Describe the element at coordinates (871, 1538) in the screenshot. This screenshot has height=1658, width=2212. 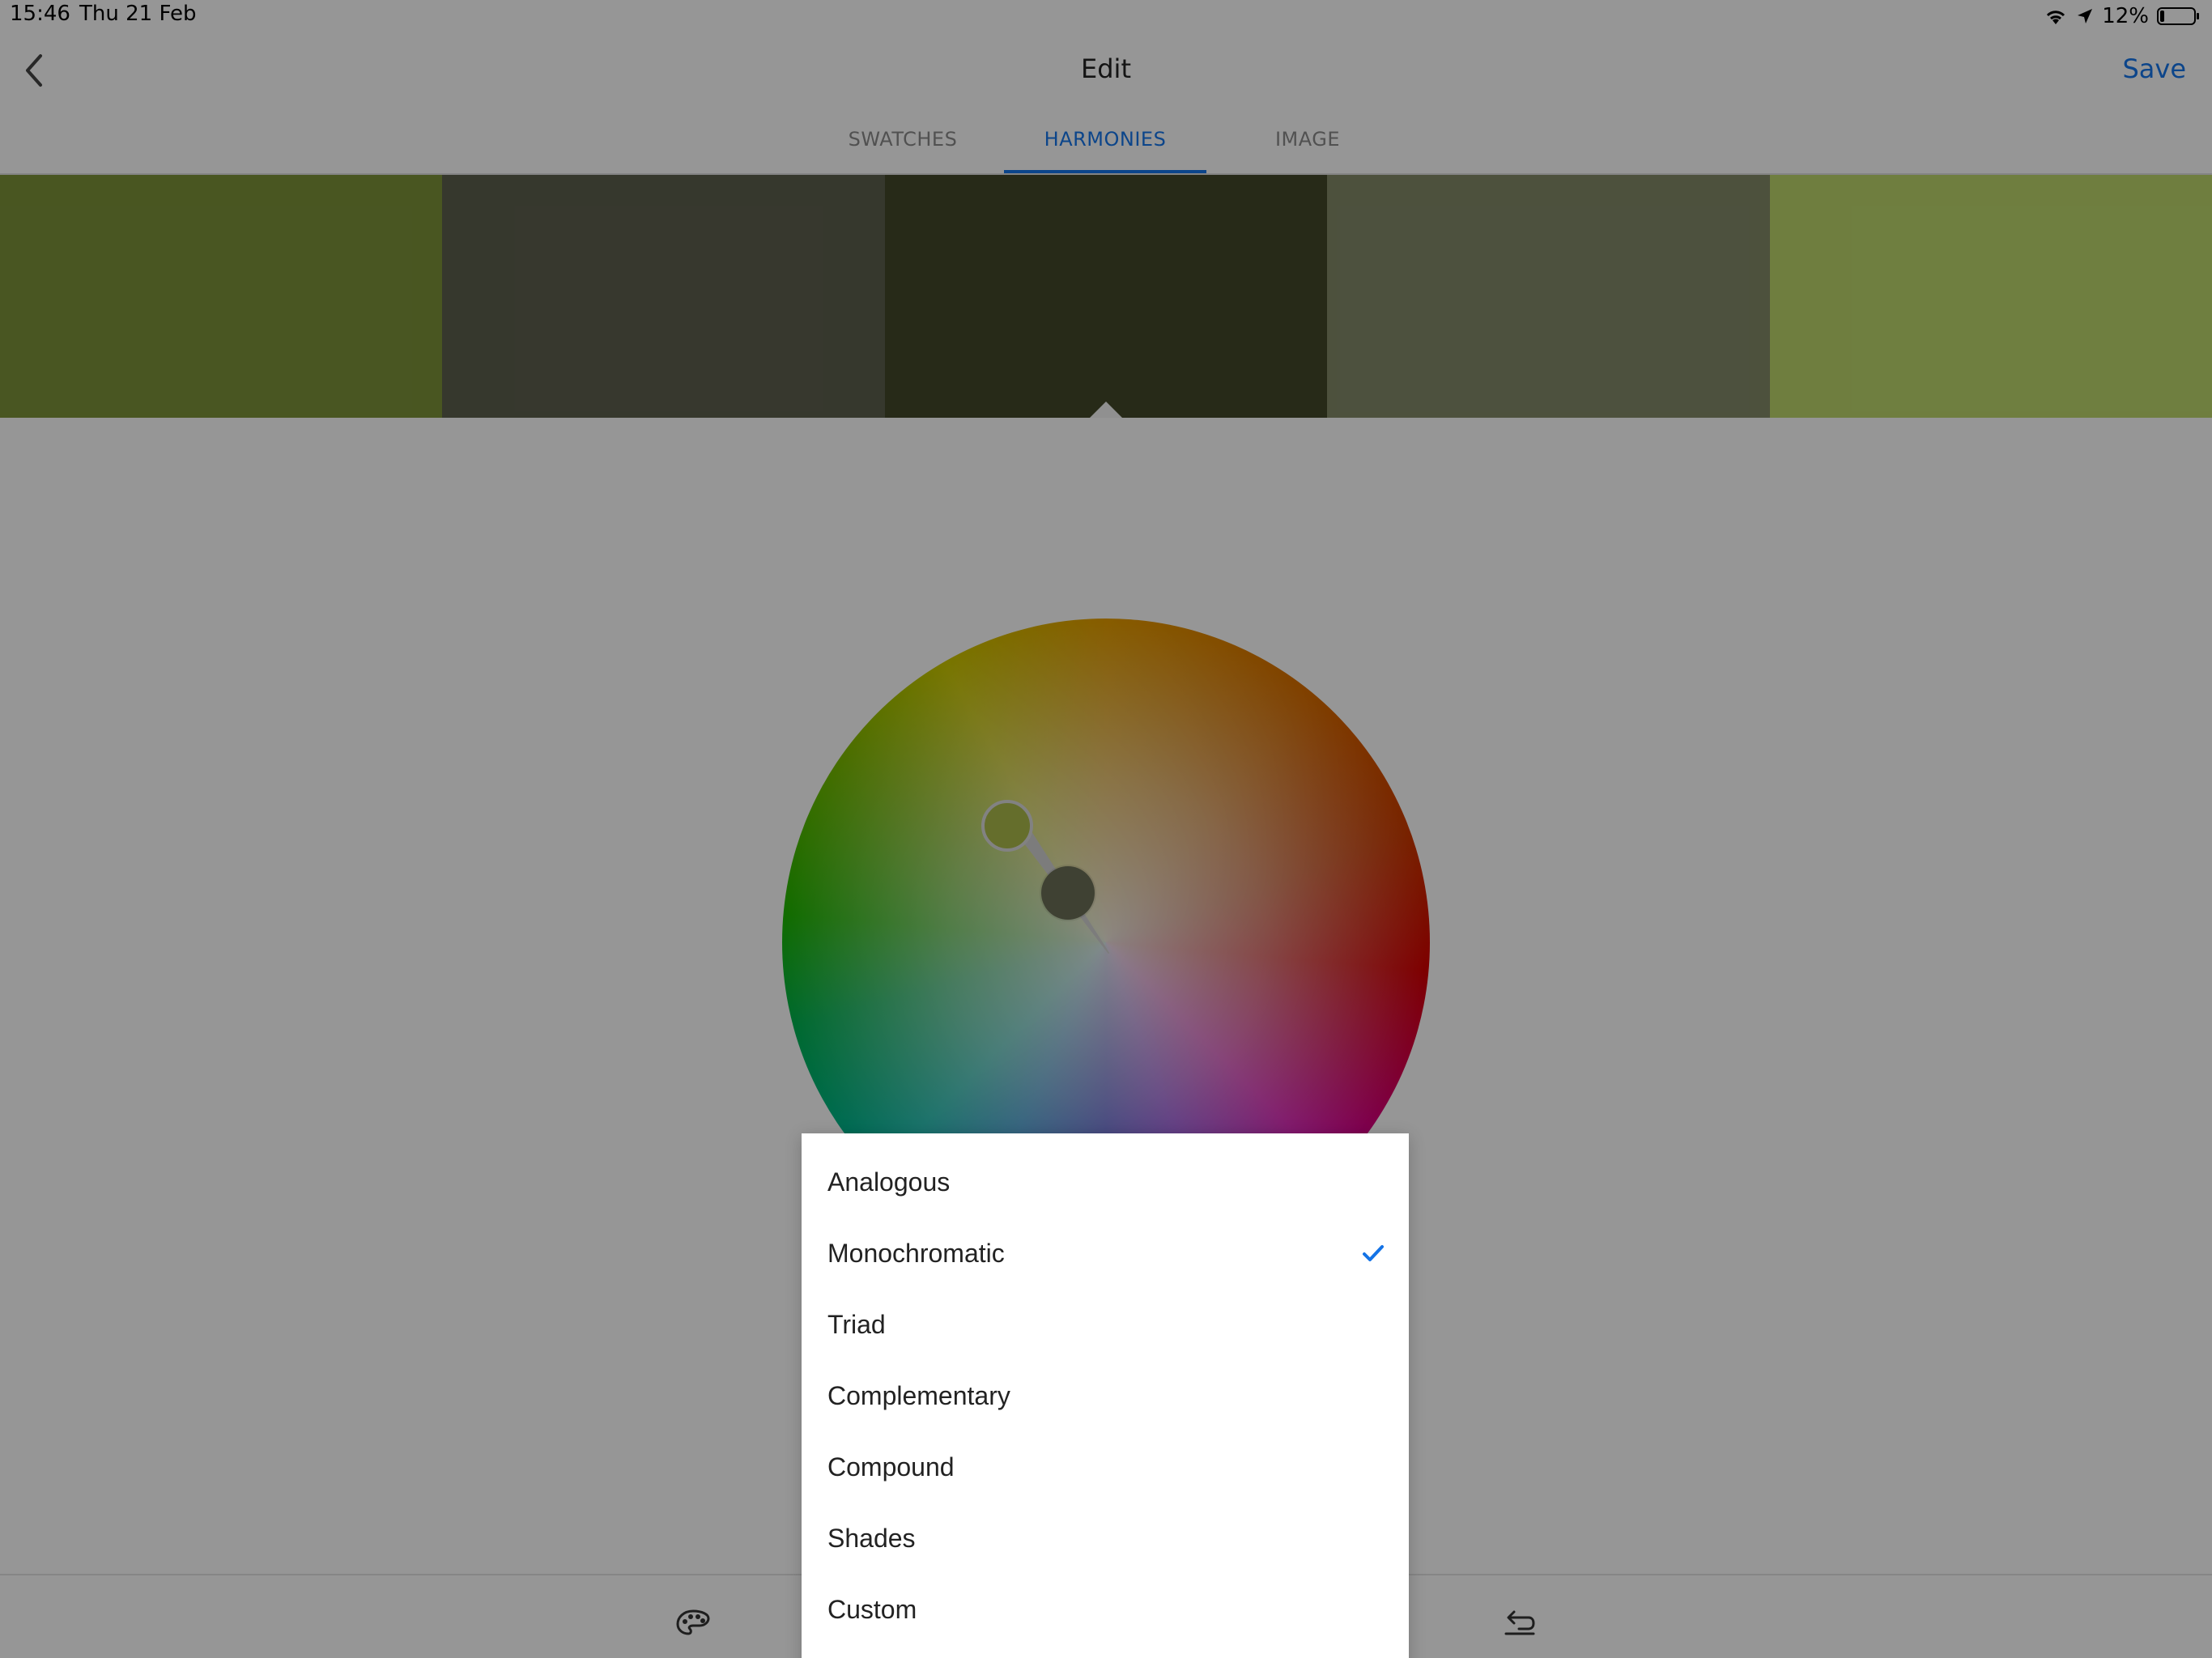
I see `option-label: Shades` at that location.